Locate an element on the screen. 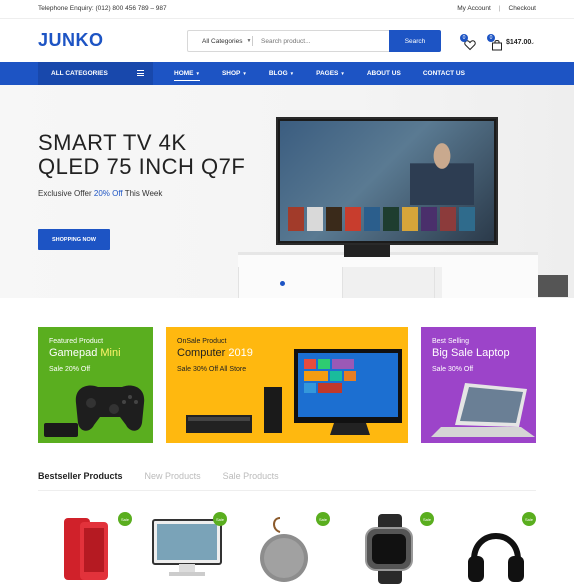  chevron-down-icon: ⌄ is located at coordinates (532, 42).